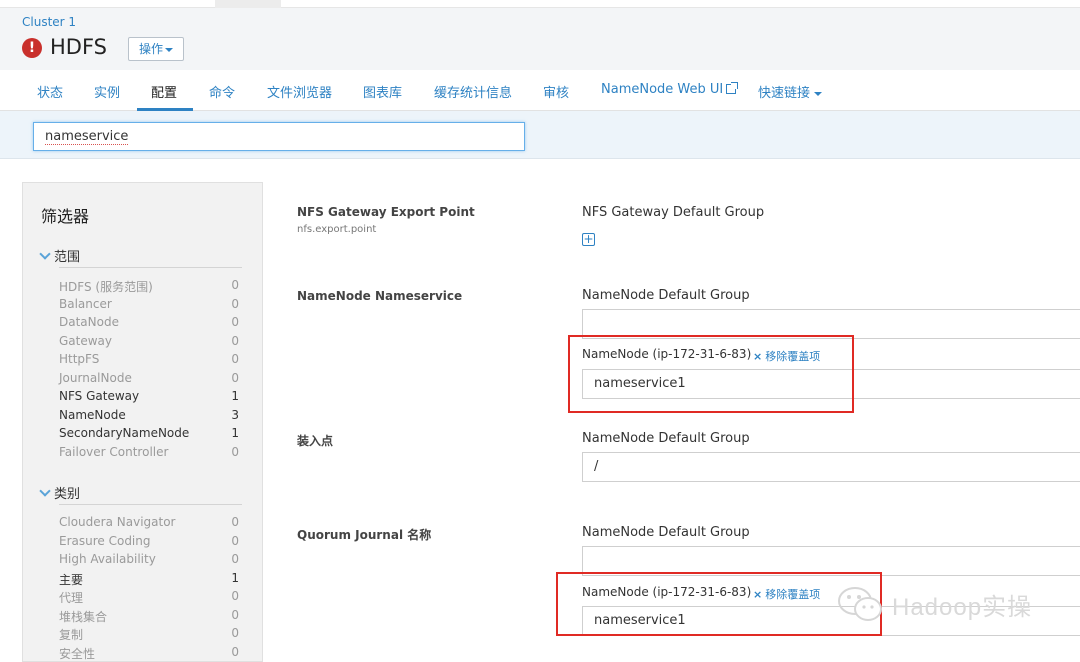 The width and height of the screenshot is (1080, 662). I want to click on filter-item-label: JournalNode, so click(95, 378).